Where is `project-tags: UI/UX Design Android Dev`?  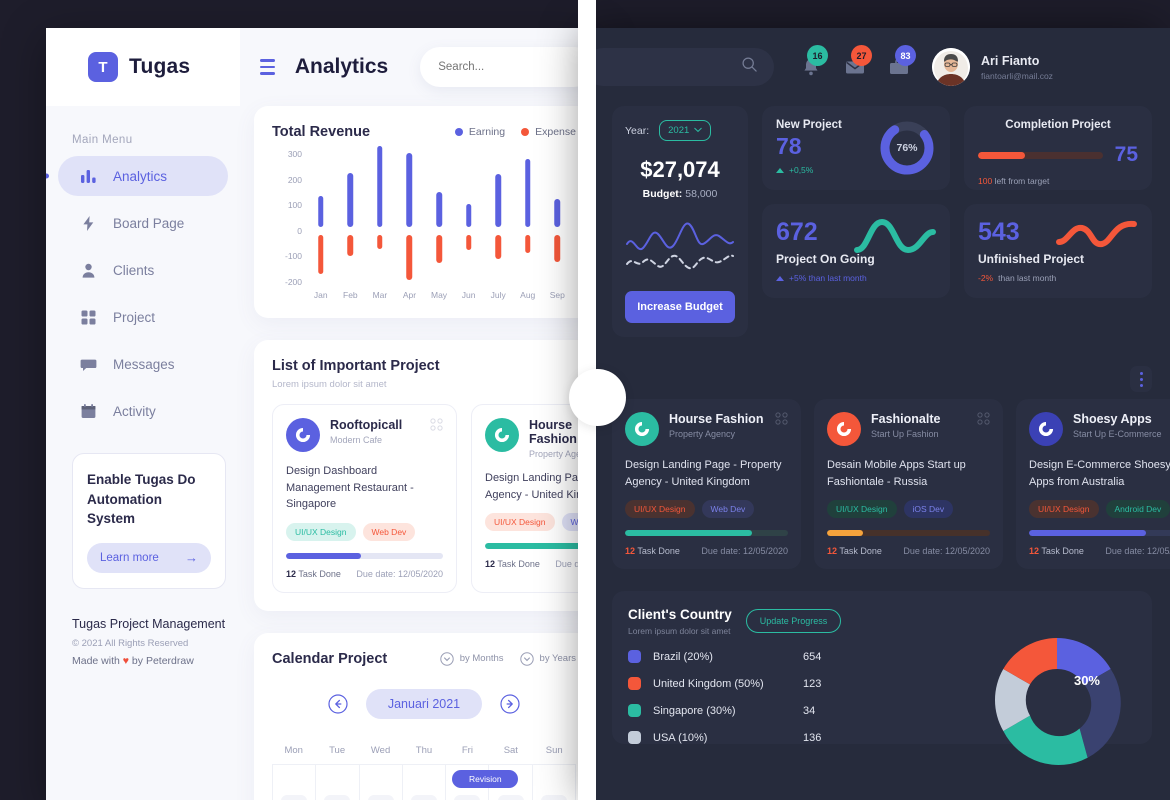
project-tags: UI/UX Design Android Dev is located at coordinates (1099, 509).